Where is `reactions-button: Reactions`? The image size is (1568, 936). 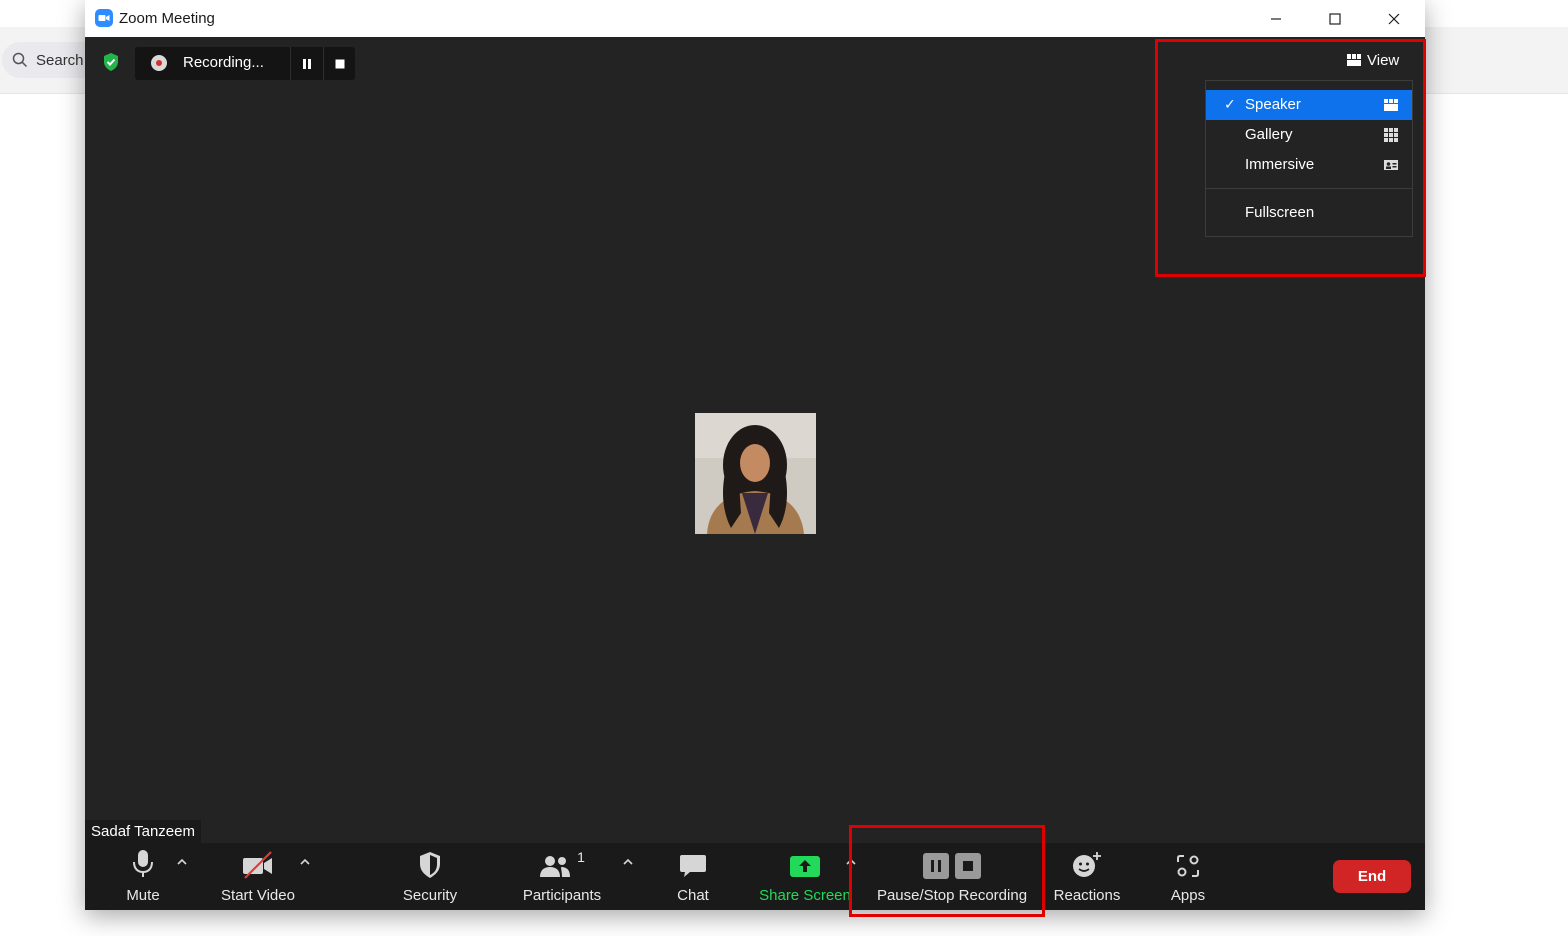 reactions-button: Reactions is located at coordinates (1087, 876).